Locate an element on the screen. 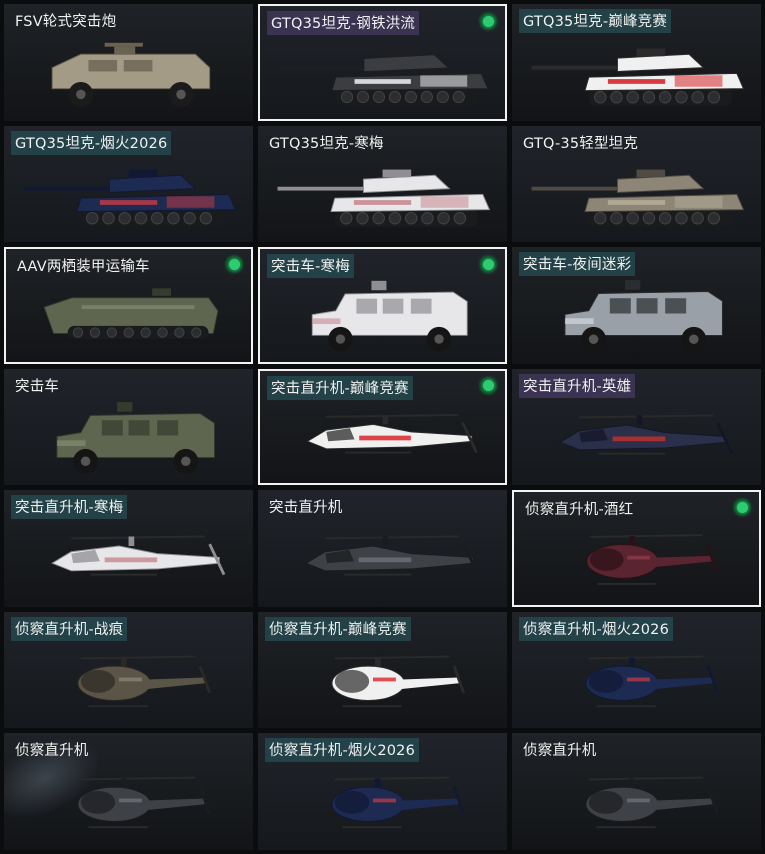  vehicle-card: AAV两栖装甲运输车 is located at coordinates (128, 305).